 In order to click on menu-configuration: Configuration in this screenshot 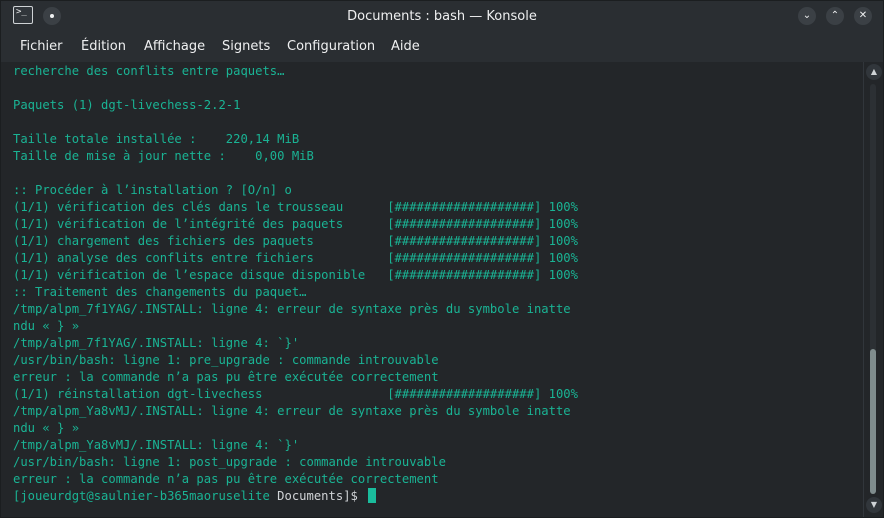, I will do `click(331, 47)`.